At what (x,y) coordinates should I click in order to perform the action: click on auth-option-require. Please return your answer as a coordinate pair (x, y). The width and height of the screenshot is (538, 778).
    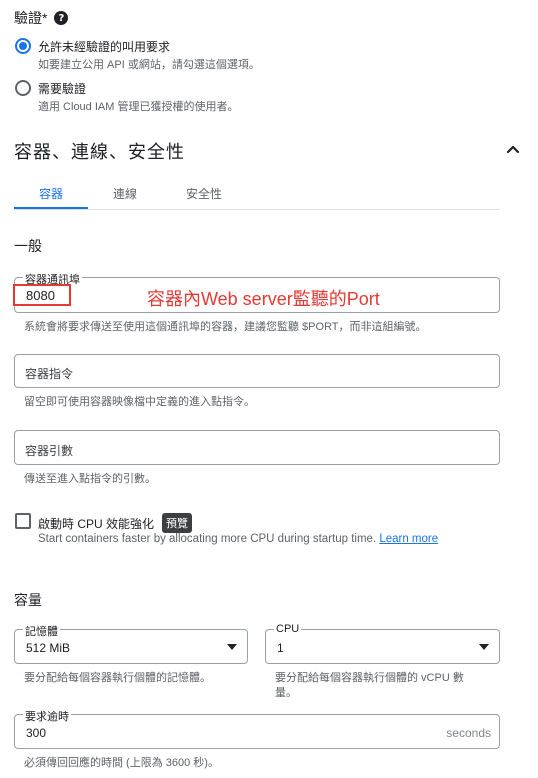
    Looking at the image, I should click on (23, 88).